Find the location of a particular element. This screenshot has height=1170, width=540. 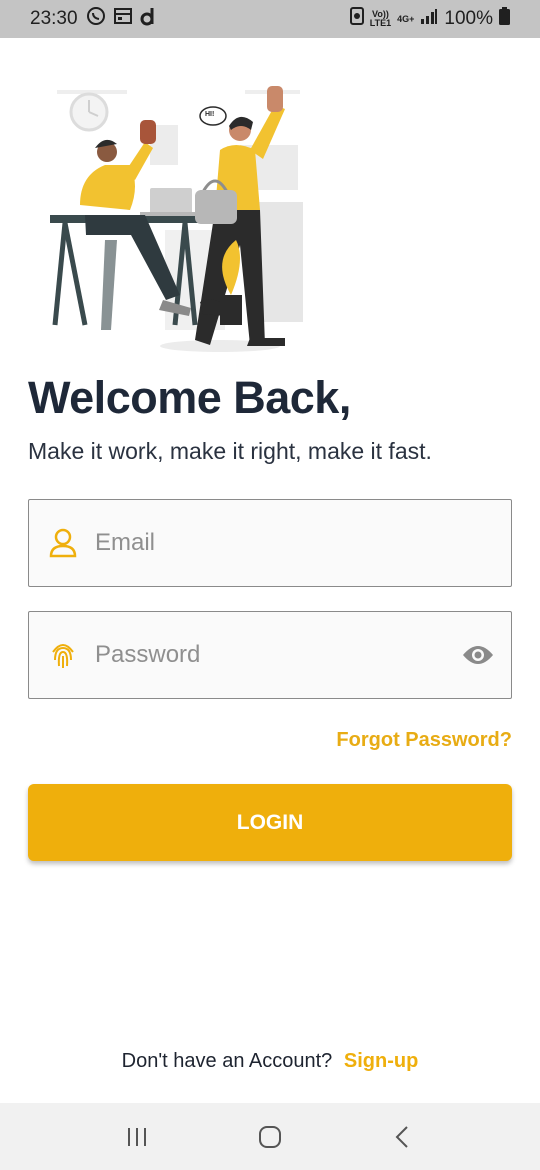

email-input is located at coordinates (265, 543).